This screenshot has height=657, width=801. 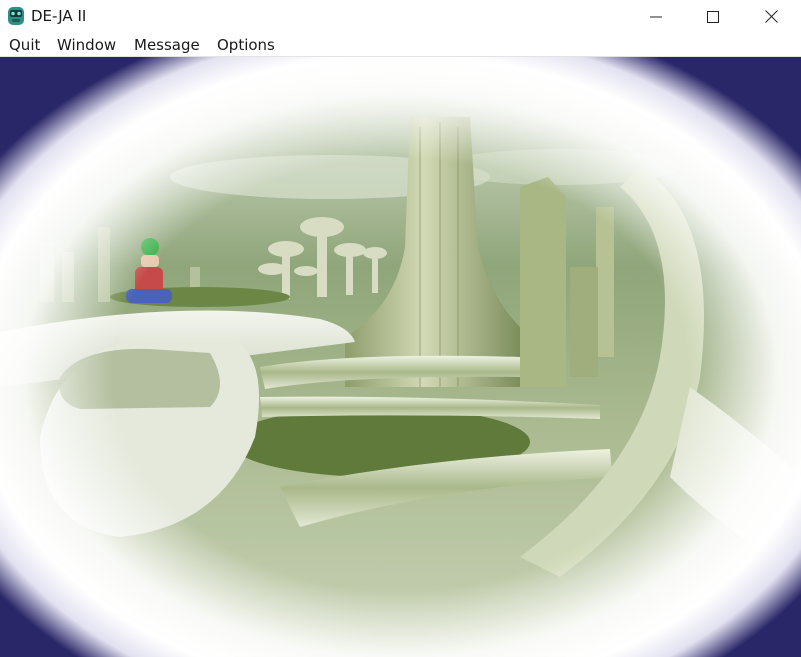 I want to click on minimize-icon, so click(x=656, y=16).